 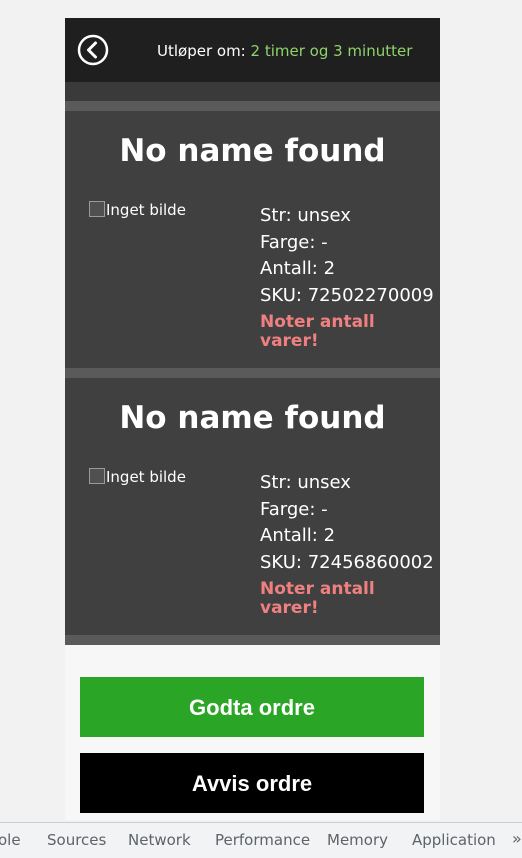 What do you see at coordinates (201, 51) in the screenshot?
I see `expiry-label: Utløper om:` at bounding box center [201, 51].